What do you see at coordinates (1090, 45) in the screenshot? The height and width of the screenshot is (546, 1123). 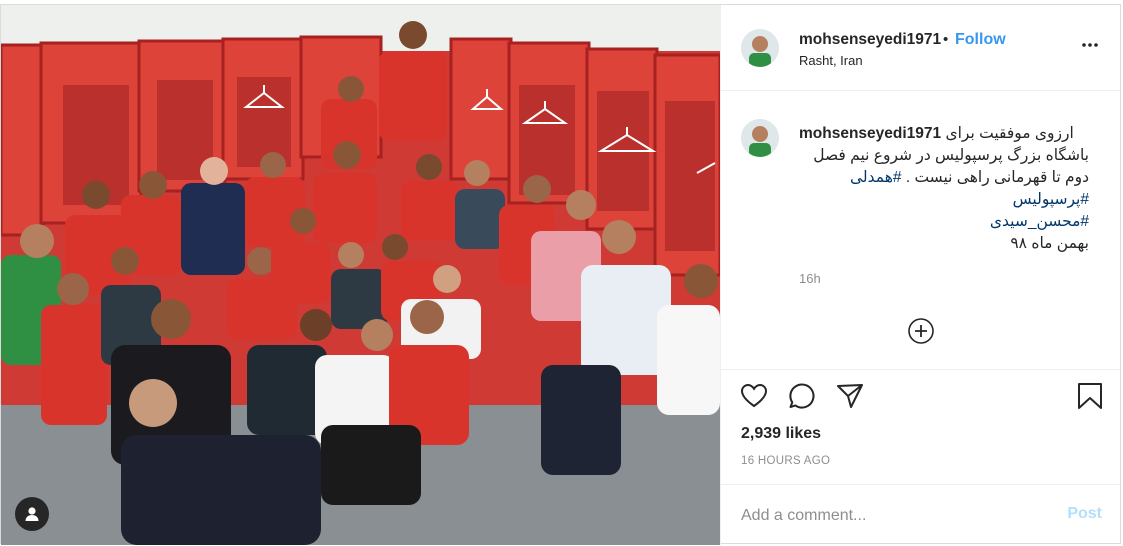 I see `more-options-icon` at bounding box center [1090, 45].